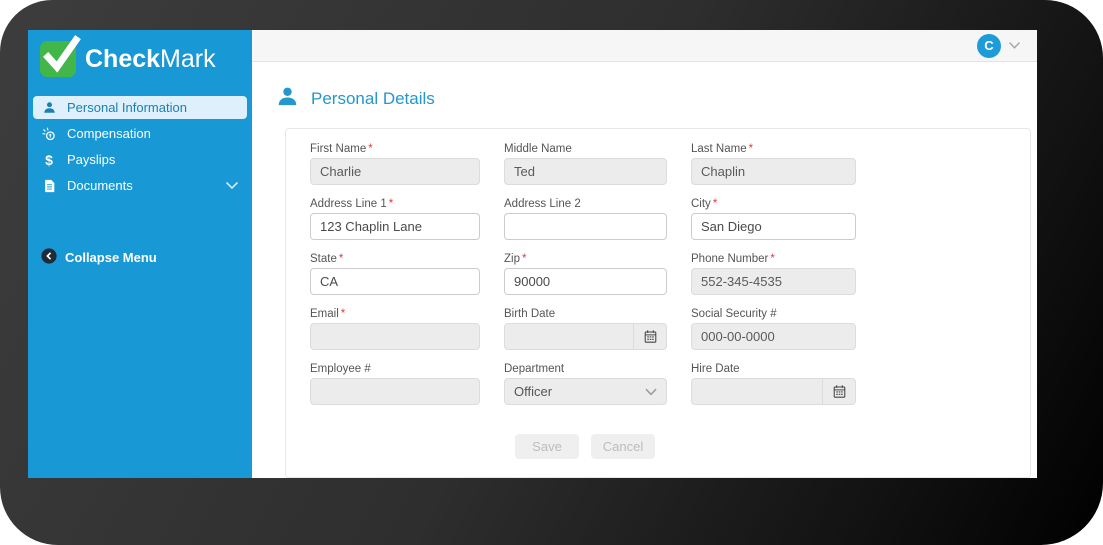 The width and height of the screenshot is (1103, 545). I want to click on address-line-1-label: Address Line 1 *, so click(352, 204).